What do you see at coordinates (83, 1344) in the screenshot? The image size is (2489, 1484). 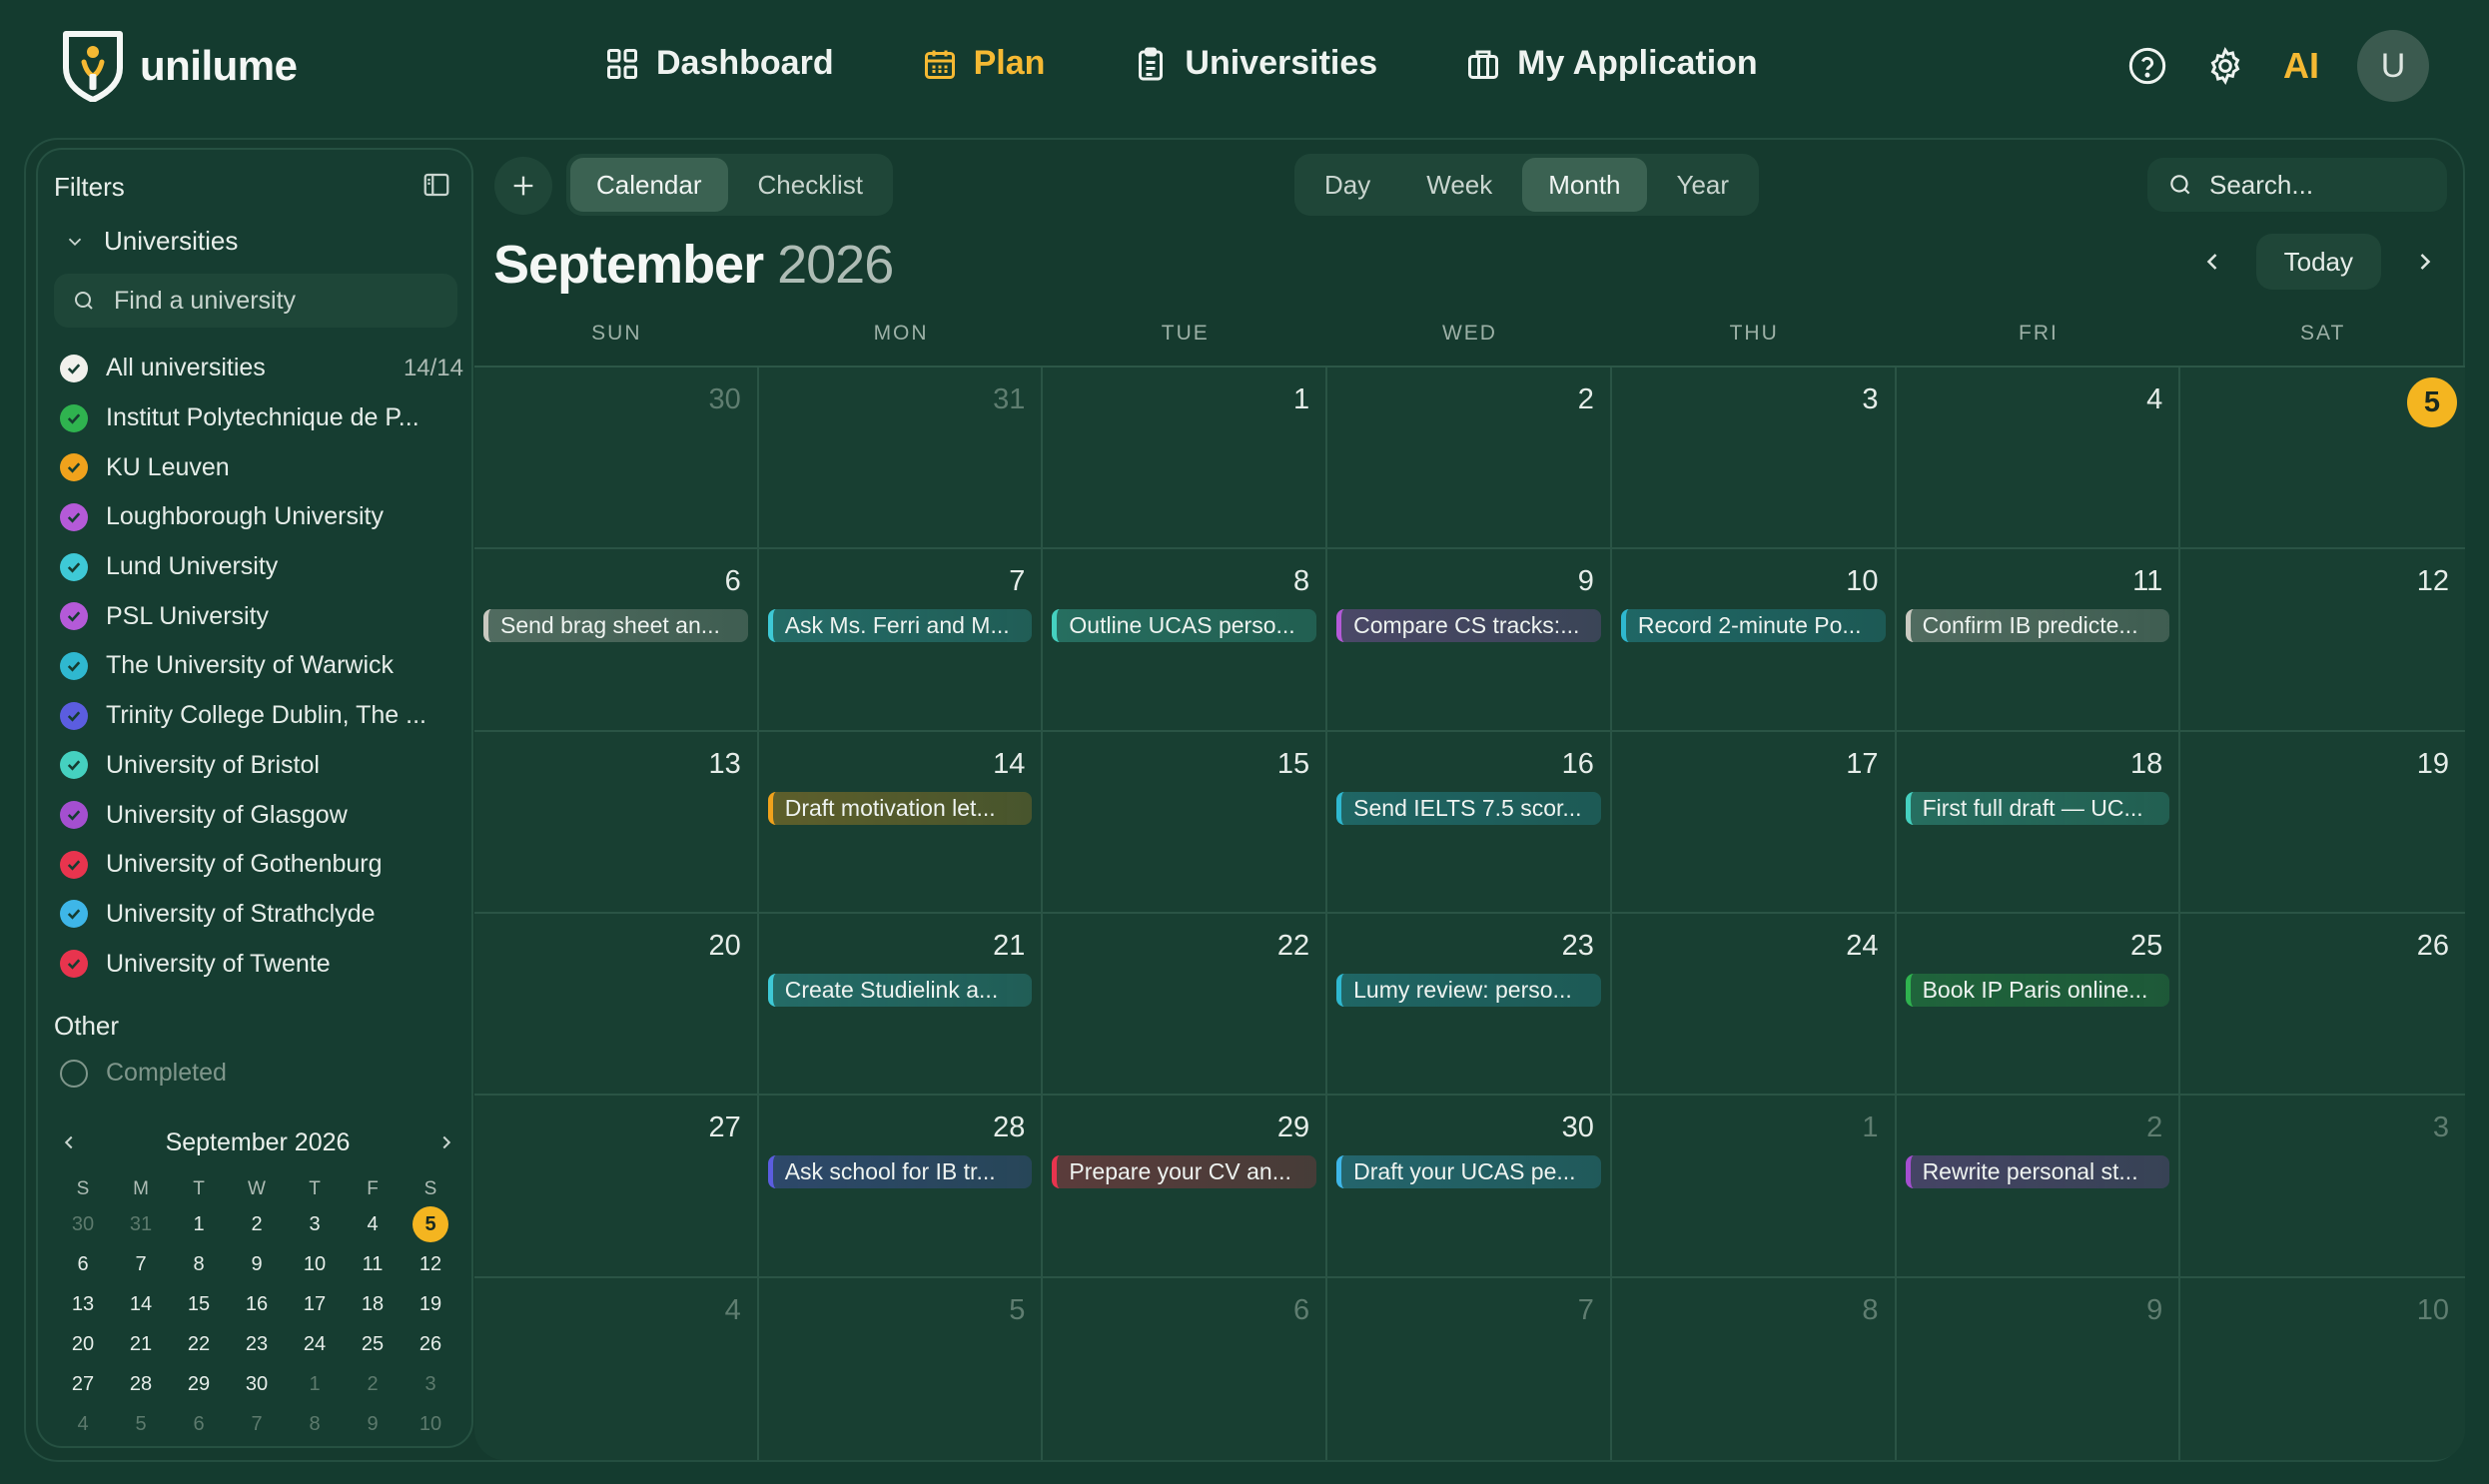 I see `mini-day: 20` at bounding box center [83, 1344].